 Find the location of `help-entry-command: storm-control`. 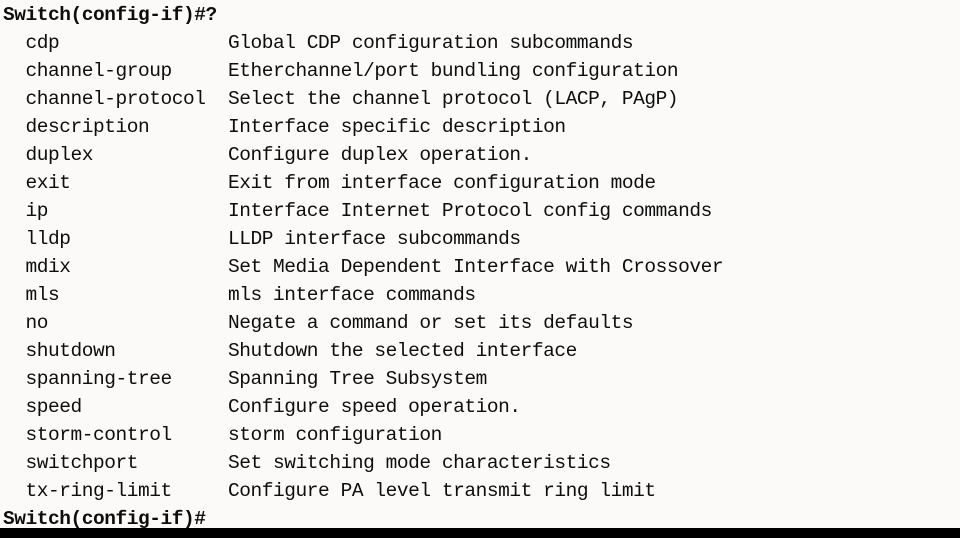

help-entry-command: storm-control is located at coordinates (116, 435).